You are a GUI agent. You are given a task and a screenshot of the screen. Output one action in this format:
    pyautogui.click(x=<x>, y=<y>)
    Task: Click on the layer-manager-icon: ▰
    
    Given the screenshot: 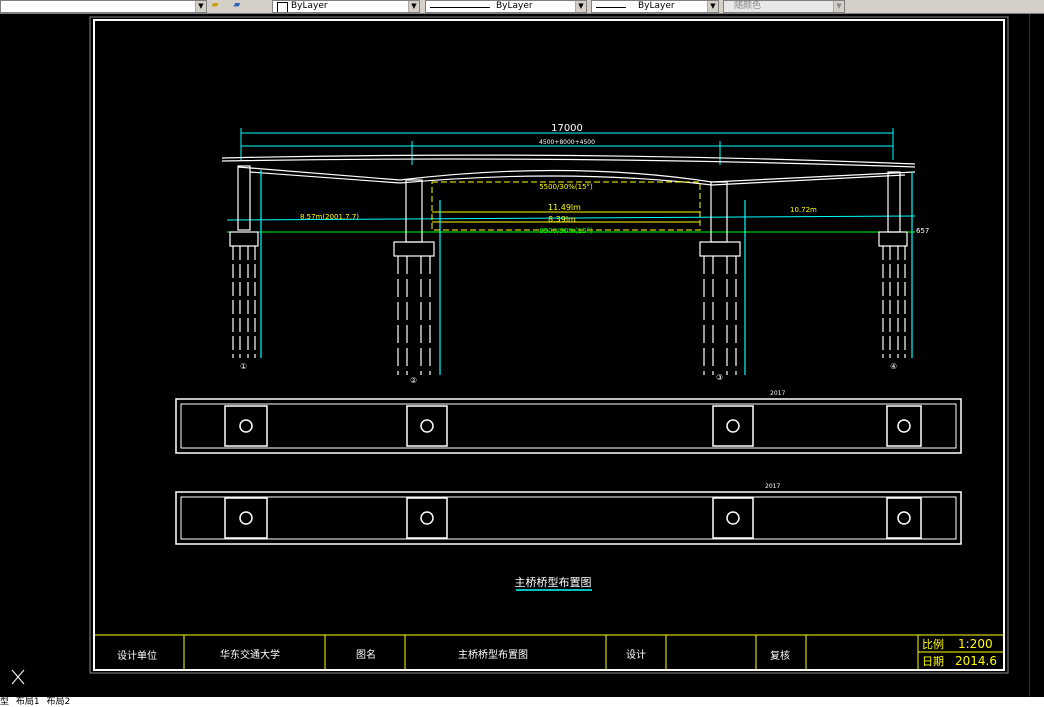 What is the action you would take?
    pyautogui.click(x=215, y=5)
    